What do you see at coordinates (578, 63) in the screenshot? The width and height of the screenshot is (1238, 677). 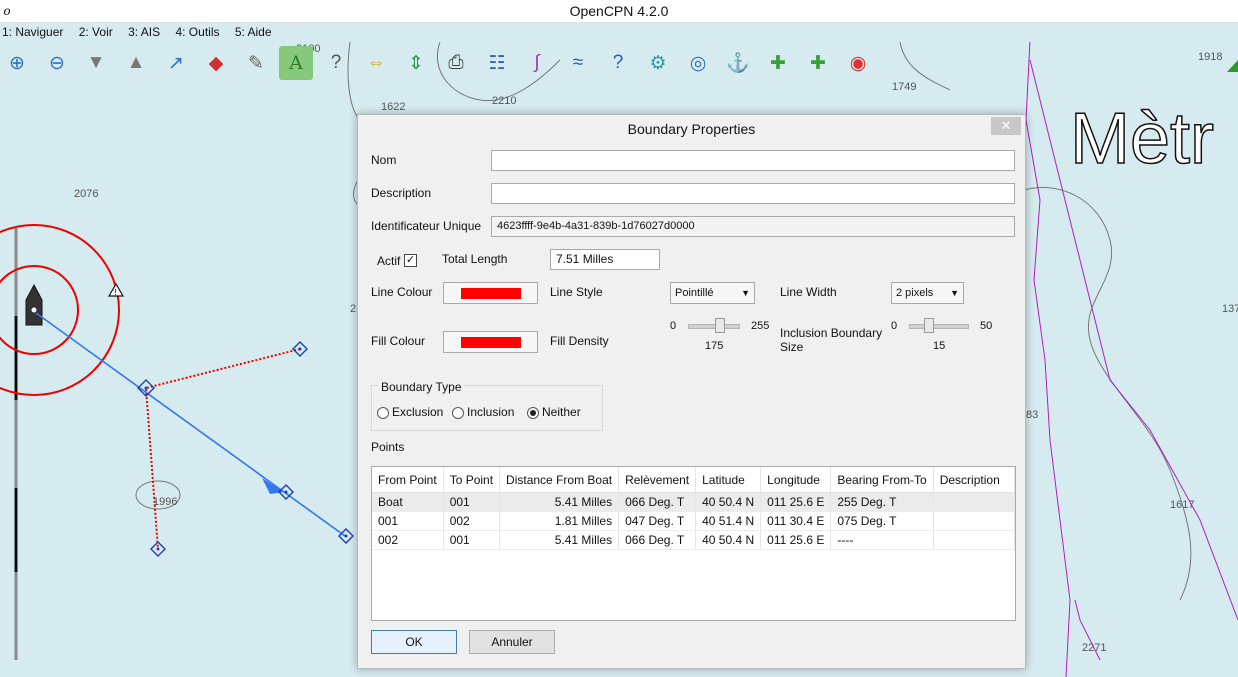 I see `tide-icon: ≈` at bounding box center [578, 63].